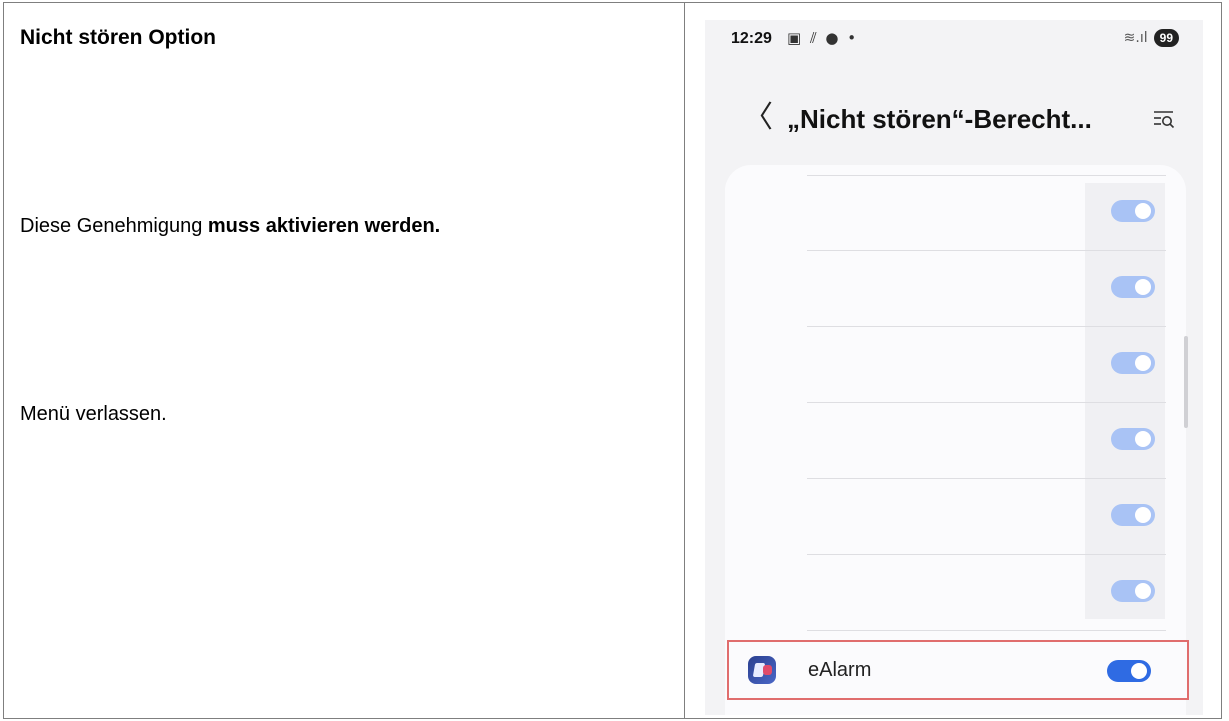 The image size is (1229, 721). What do you see at coordinates (840, 670) in the screenshot?
I see `app-name: eAlarm` at bounding box center [840, 670].